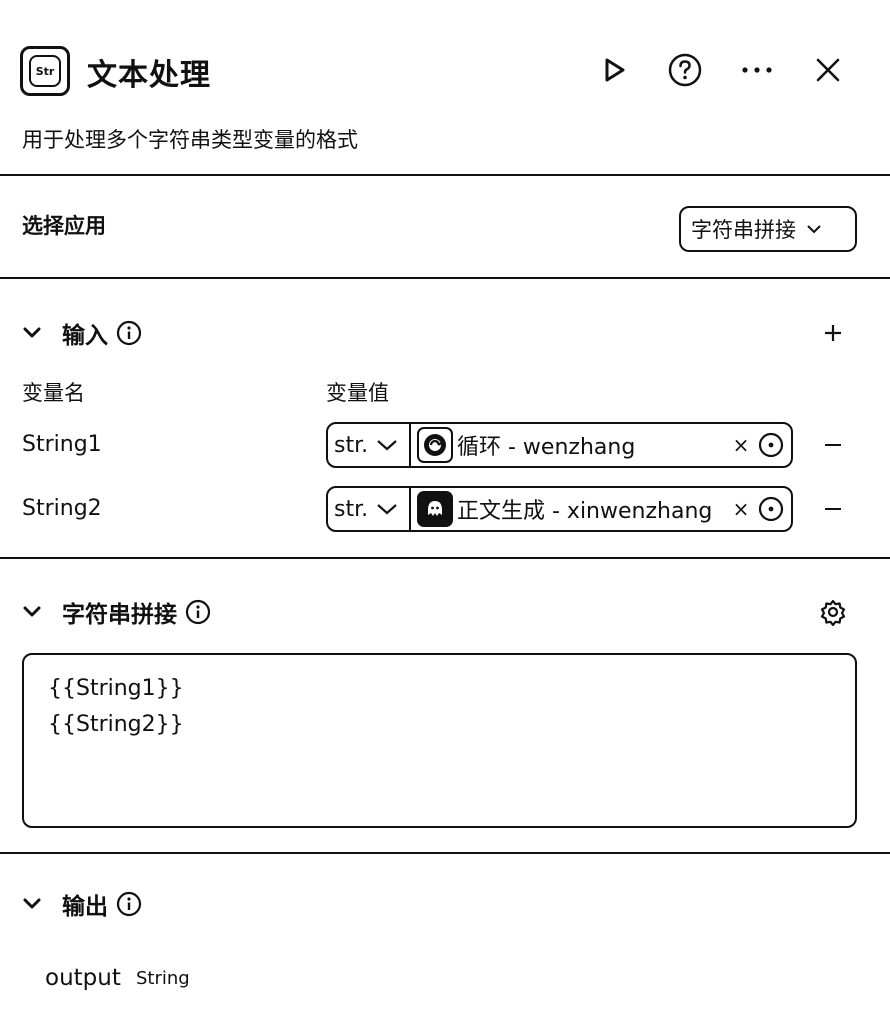 The image size is (890, 1015). I want to click on close-icon, so click(828, 70).